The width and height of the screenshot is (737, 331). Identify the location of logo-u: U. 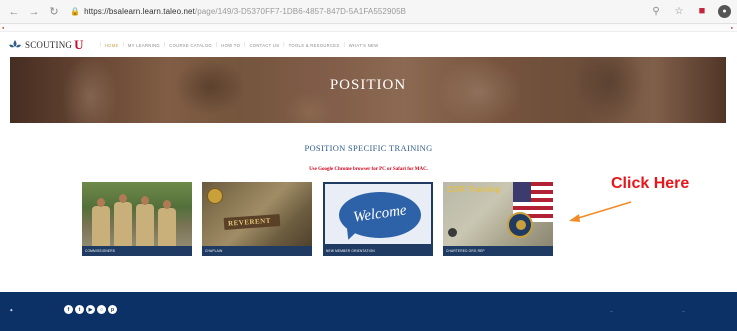
(79, 44).